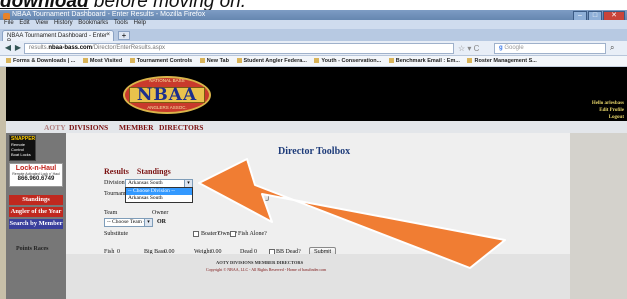  What do you see at coordinates (607, 103) in the screenshot?
I see `greeting-text: Hello arlesbass` at bounding box center [607, 103].